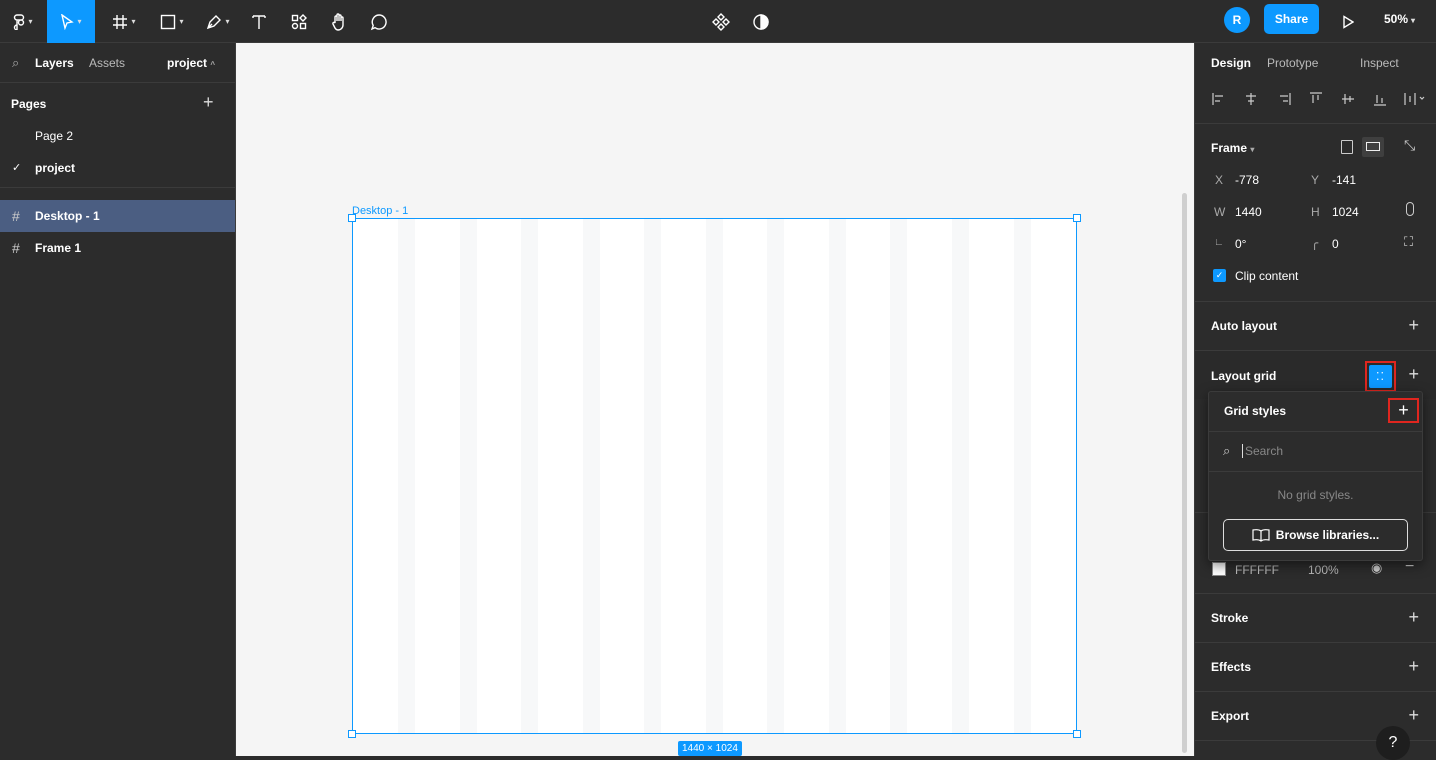  What do you see at coordinates (1322, 451) in the screenshot?
I see `search-input` at bounding box center [1322, 451].